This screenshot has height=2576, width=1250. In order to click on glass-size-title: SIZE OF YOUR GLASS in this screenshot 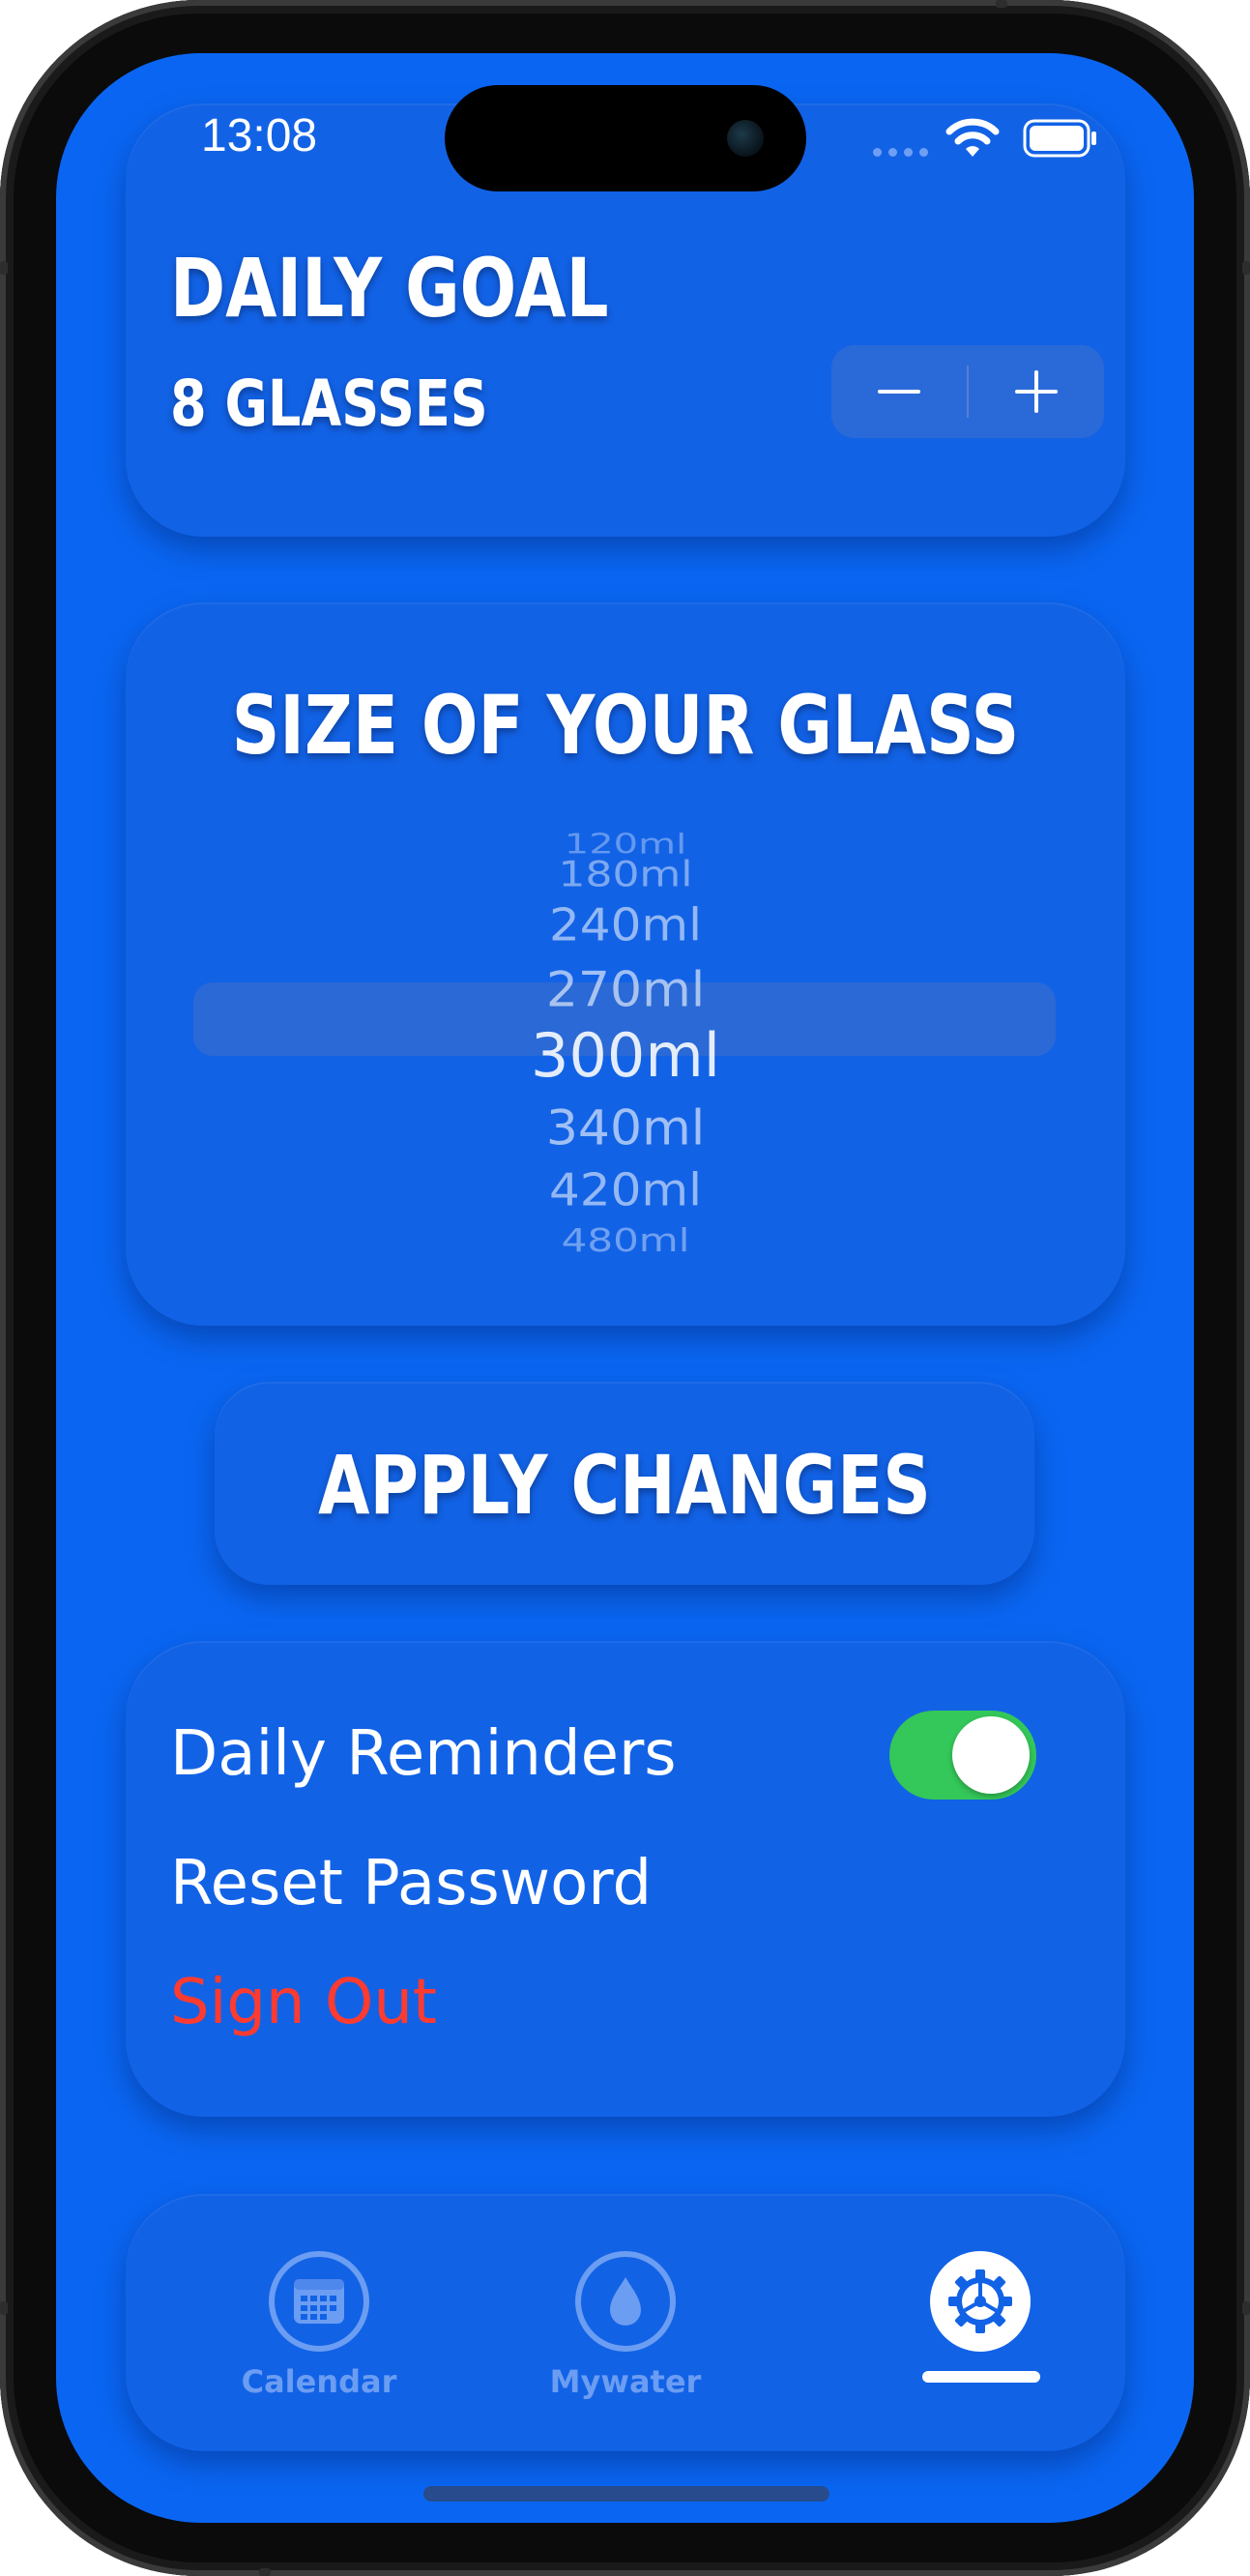, I will do `click(625, 725)`.